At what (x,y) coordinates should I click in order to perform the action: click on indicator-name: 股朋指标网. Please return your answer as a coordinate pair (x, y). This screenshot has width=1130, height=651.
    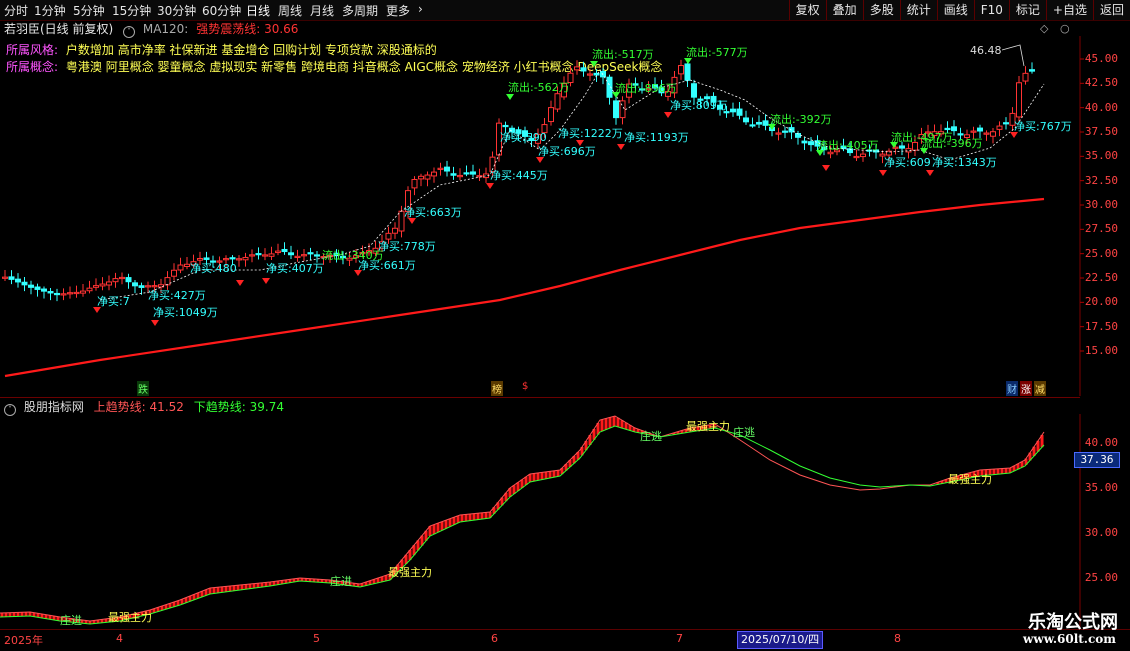
    Looking at the image, I should click on (54, 407).